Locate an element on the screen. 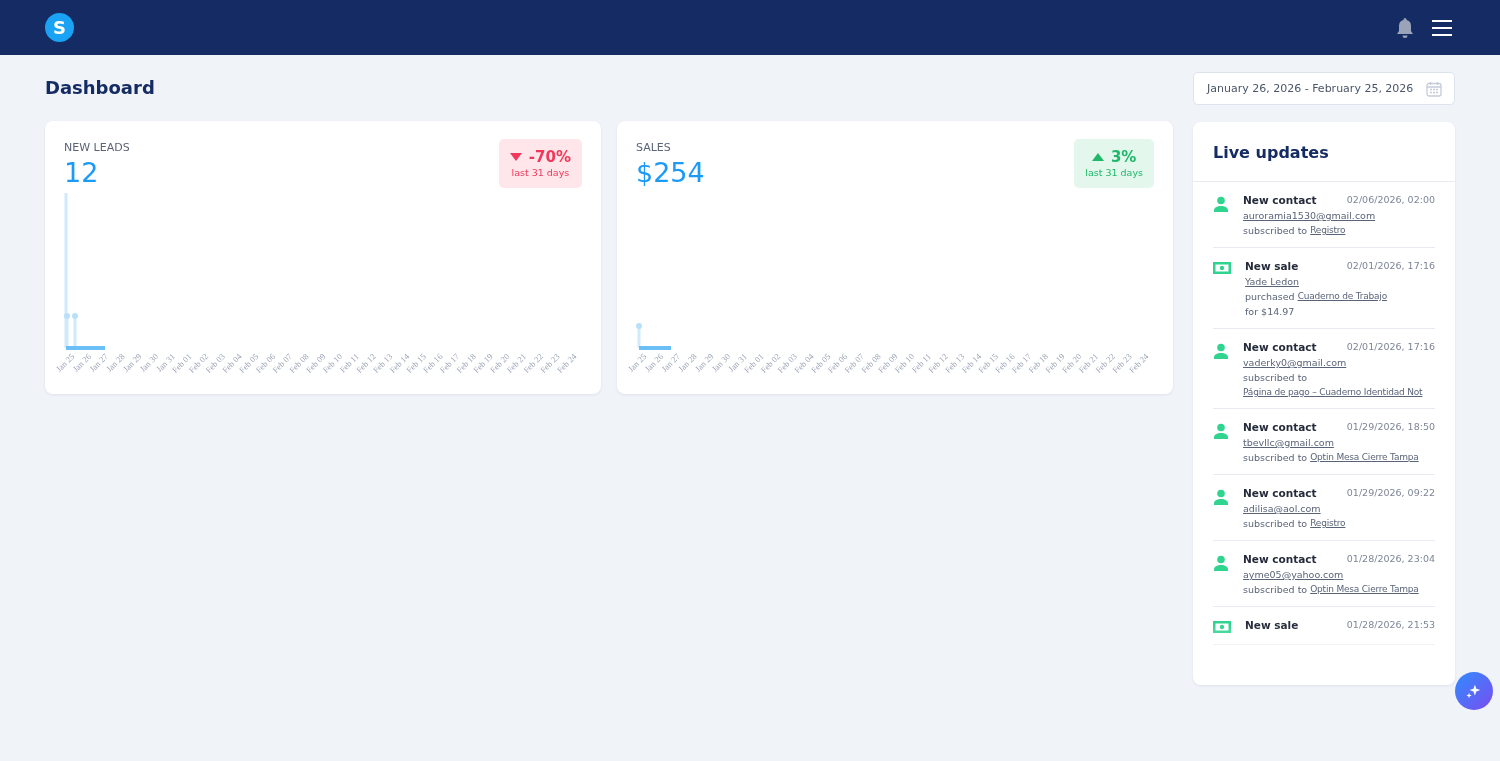  menu-icon is located at coordinates (1442, 27).